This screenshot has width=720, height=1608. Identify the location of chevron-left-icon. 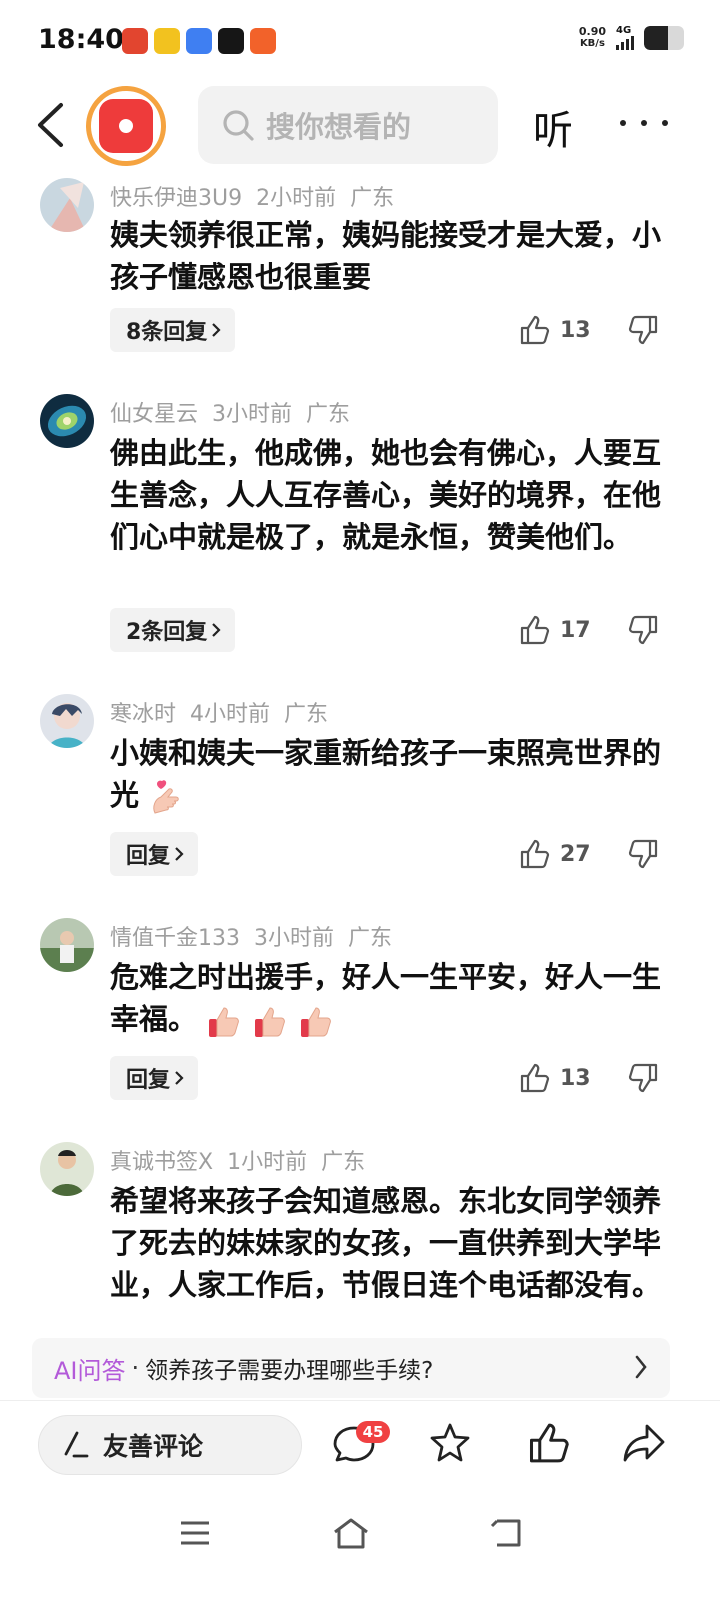
(50, 125).